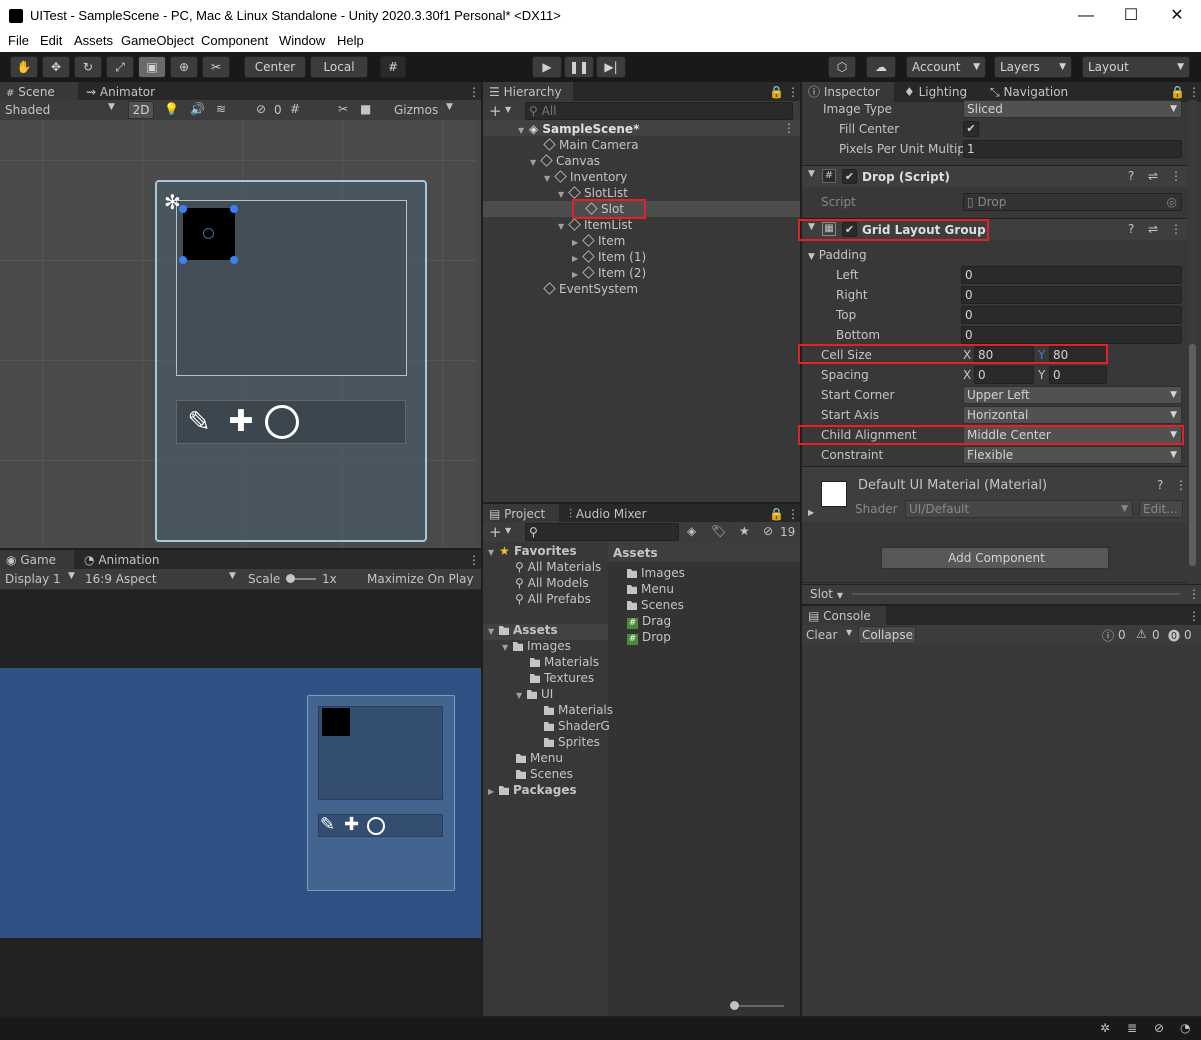 Image resolution: width=1201 pixels, height=1040 pixels. I want to click on folder-textures: Textures, so click(562, 678).